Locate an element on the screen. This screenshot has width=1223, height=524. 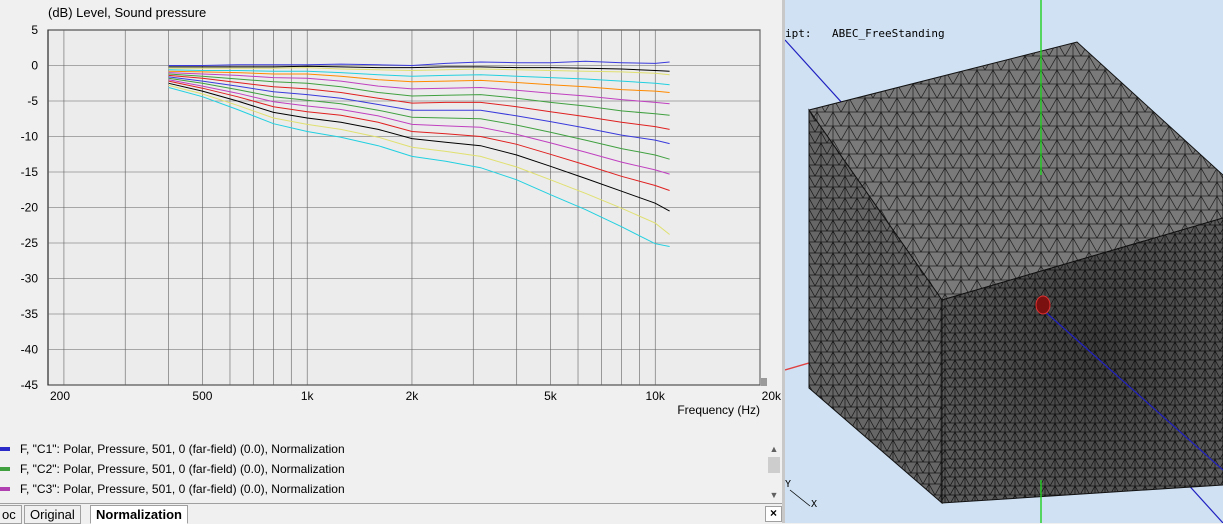
x-tick-label: 20k is located at coordinates (772, 396).